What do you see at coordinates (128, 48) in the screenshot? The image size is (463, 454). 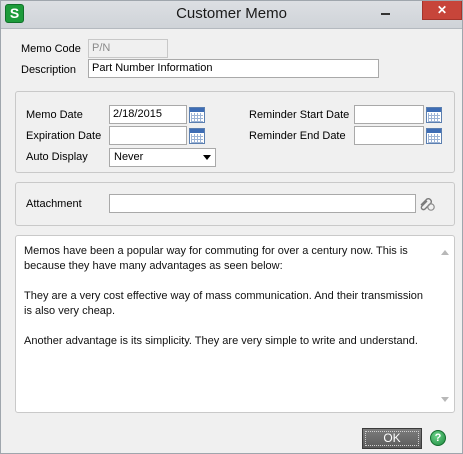 I see `memo-code-field: P/N` at bounding box center [128, 48].